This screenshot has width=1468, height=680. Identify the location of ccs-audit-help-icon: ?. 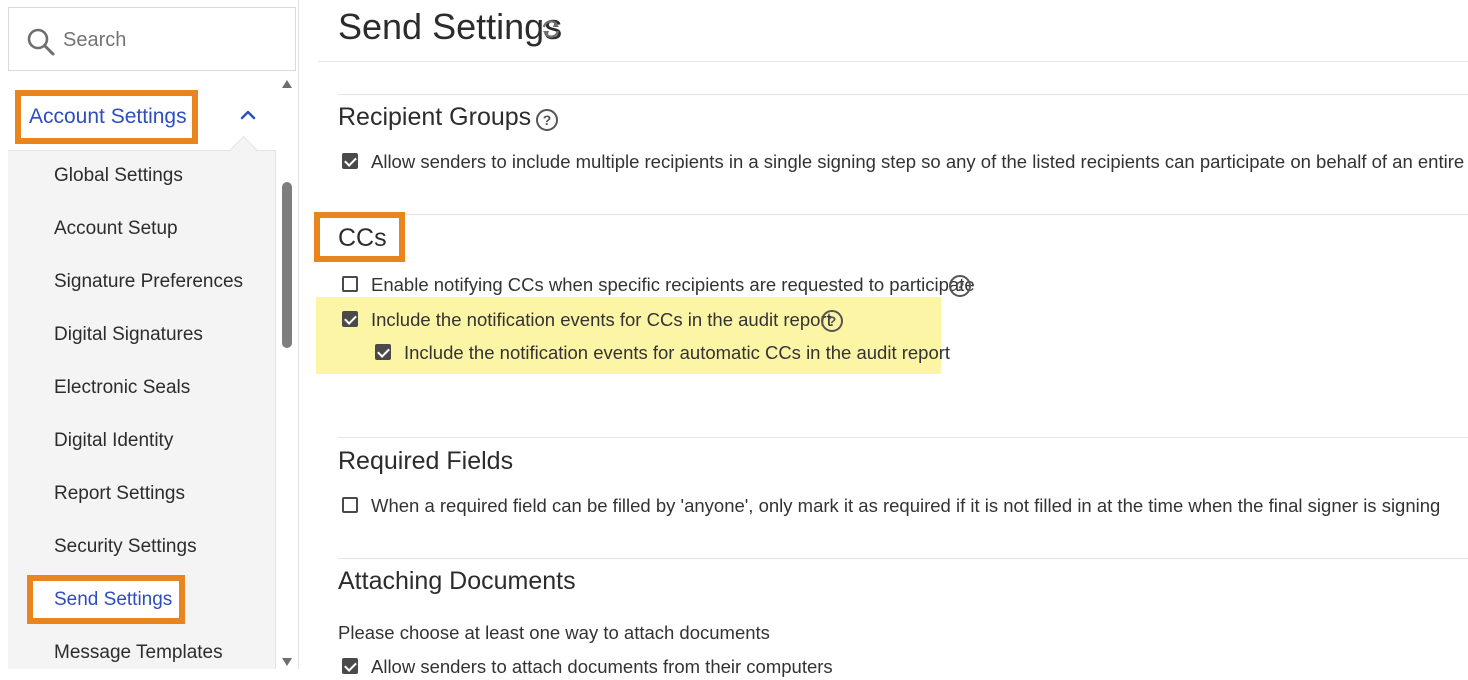
(832, 321).